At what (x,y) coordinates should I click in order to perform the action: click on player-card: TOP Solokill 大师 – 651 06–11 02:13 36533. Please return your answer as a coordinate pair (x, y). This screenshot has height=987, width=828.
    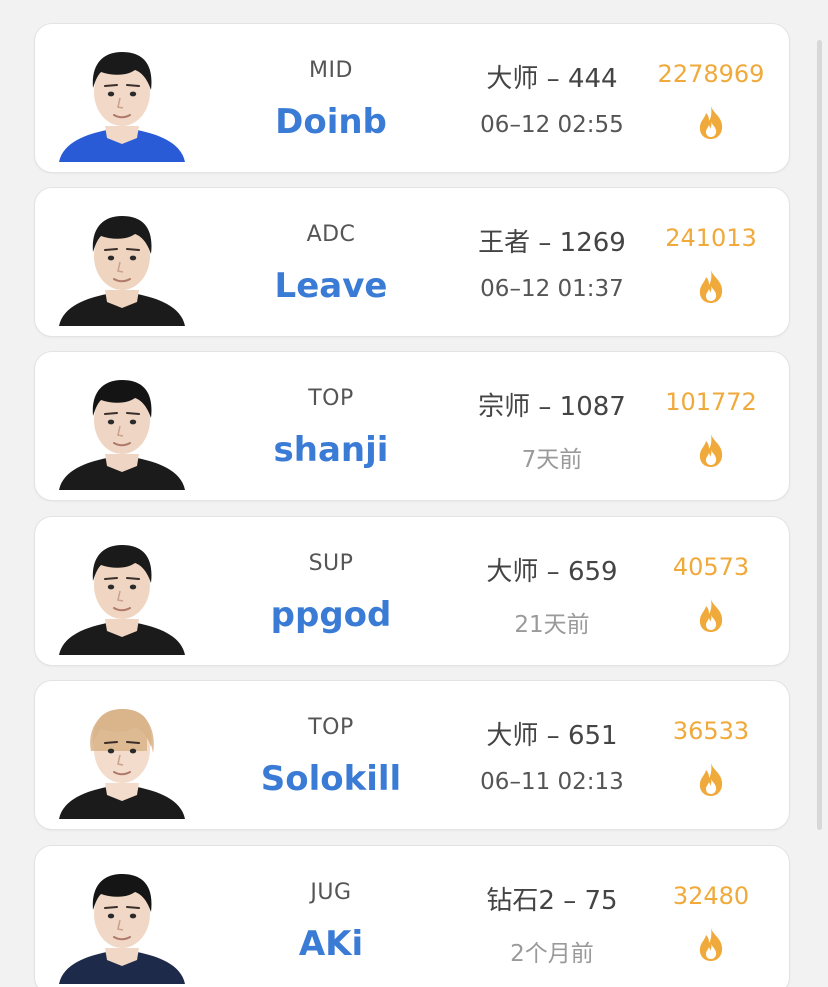
    Looking at the image, I should click on (412, 755).